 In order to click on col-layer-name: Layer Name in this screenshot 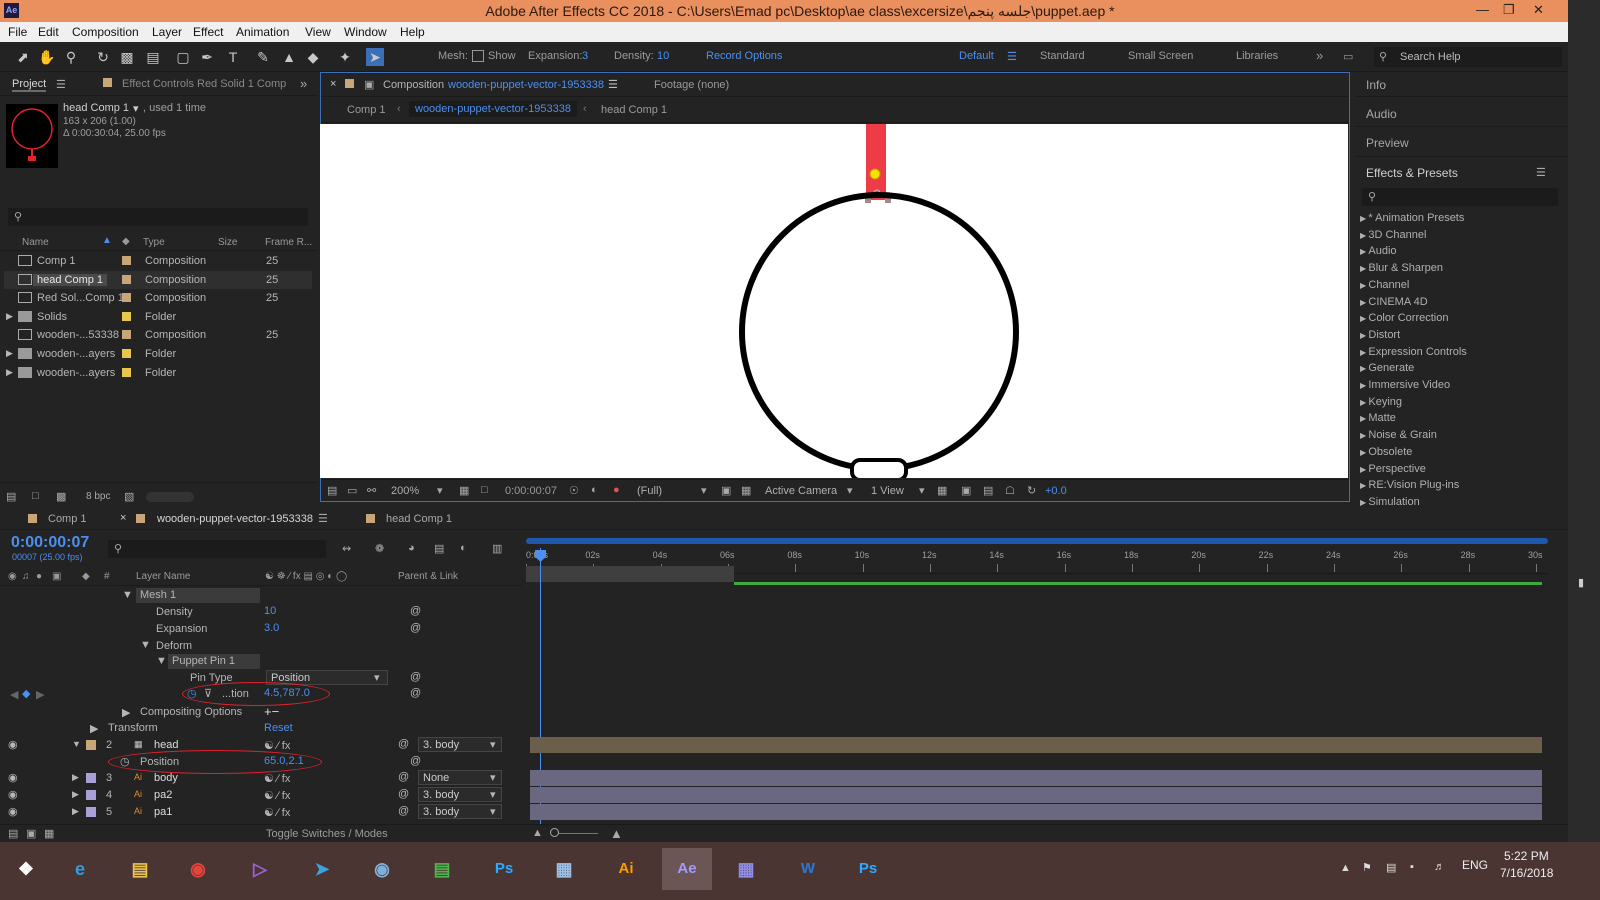, I will do `click(163, 576)`.